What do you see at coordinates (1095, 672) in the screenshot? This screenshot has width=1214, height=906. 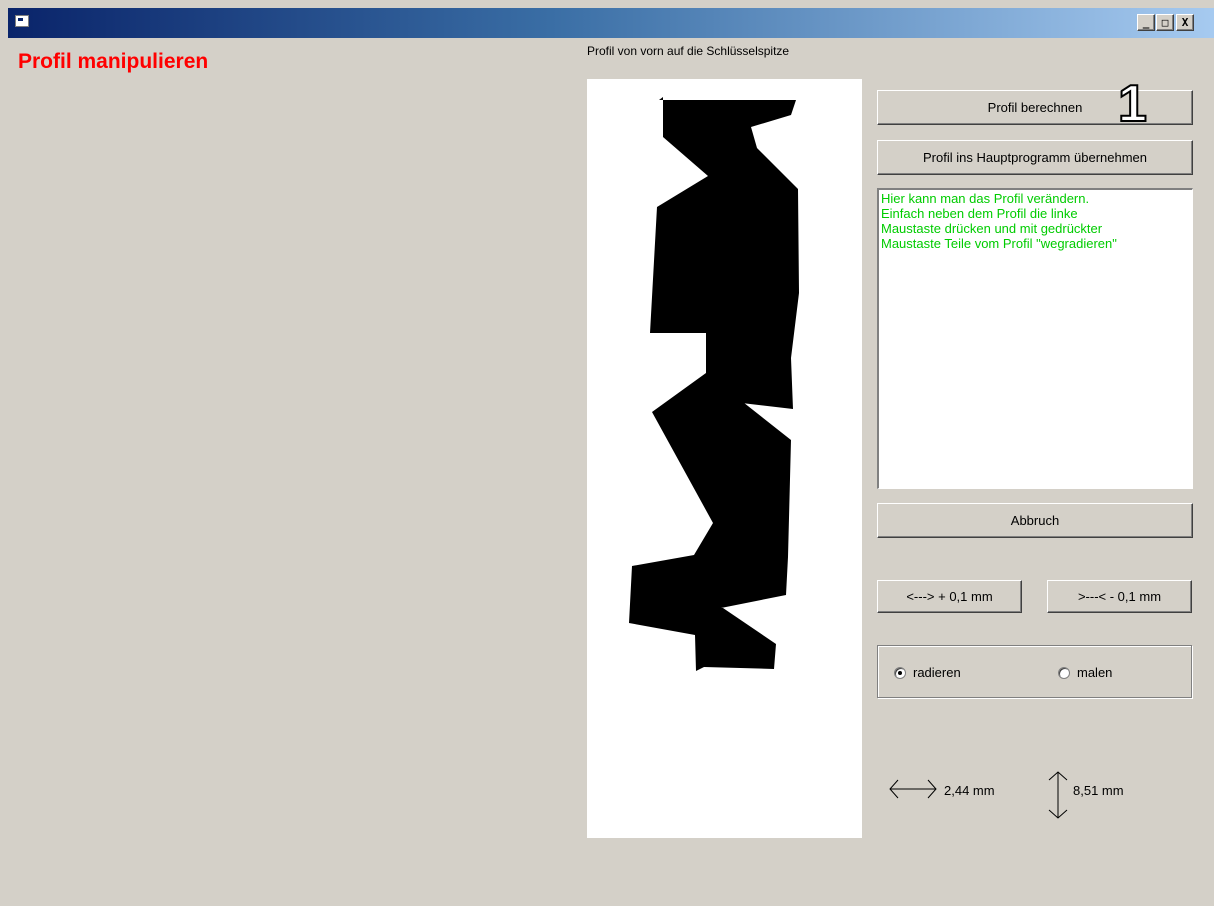 I see `radio-paint-label: malen` at bounding box center [1095, 672].